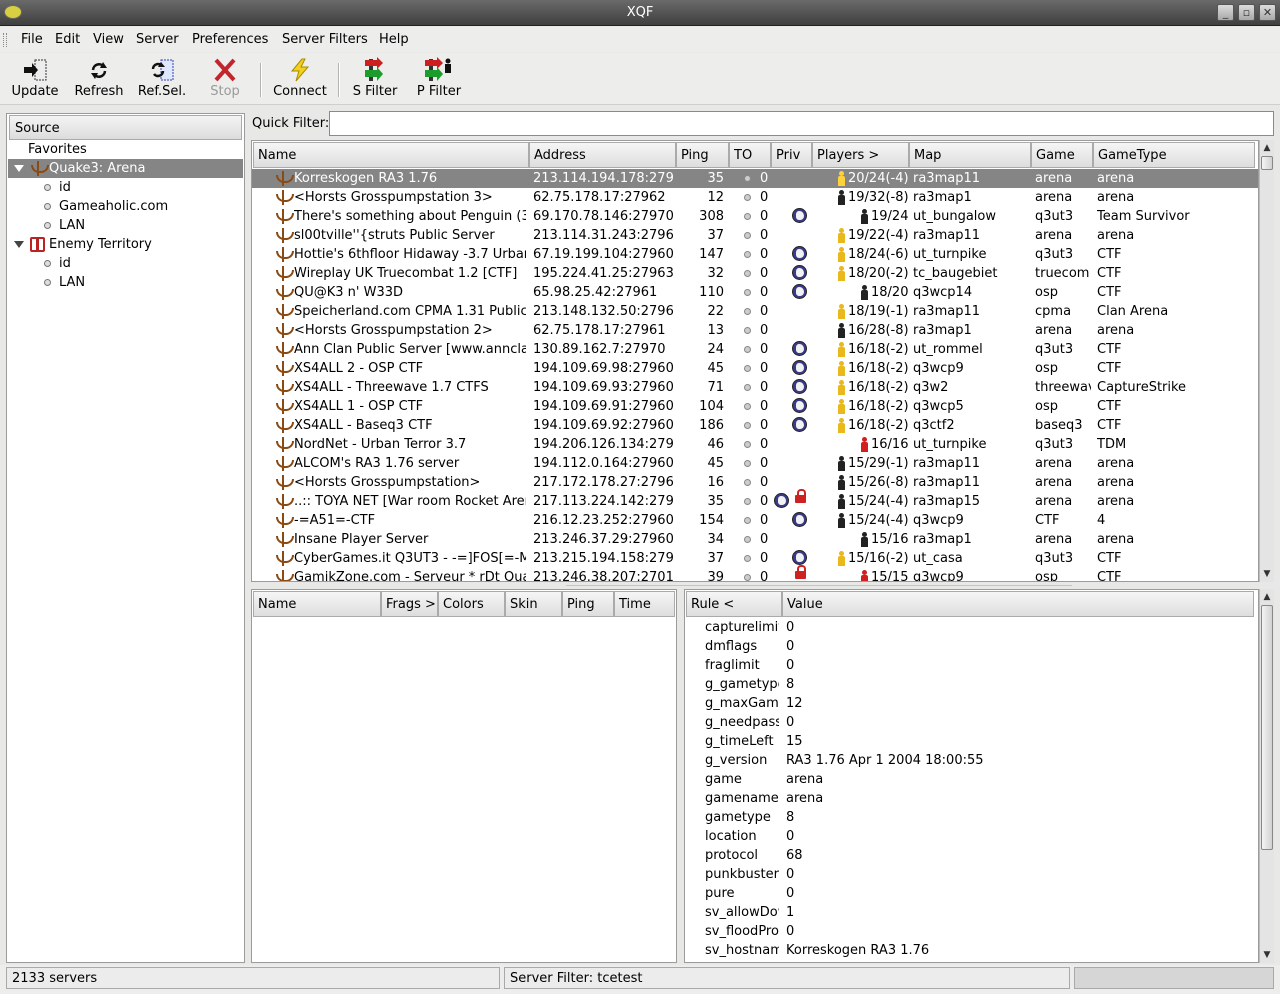 Image resolution: width=1280 pixels, height=994 pixels. What do you see at coordinates (1266, 361) in the screenshot?
I see `server-list-scrollbar: ▲ ▼` at bounding box center [1266, 361].